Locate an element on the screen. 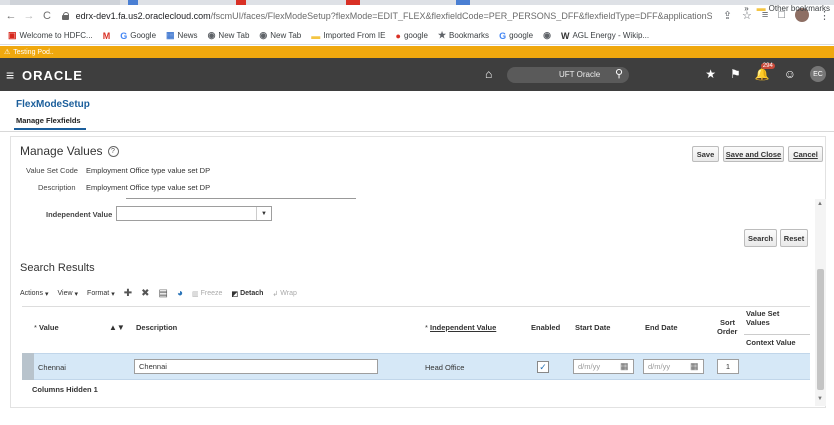 The height and width of the screenshot is (425, 834). column-header-start-date: Start Date is located at coordinates (592, 327).